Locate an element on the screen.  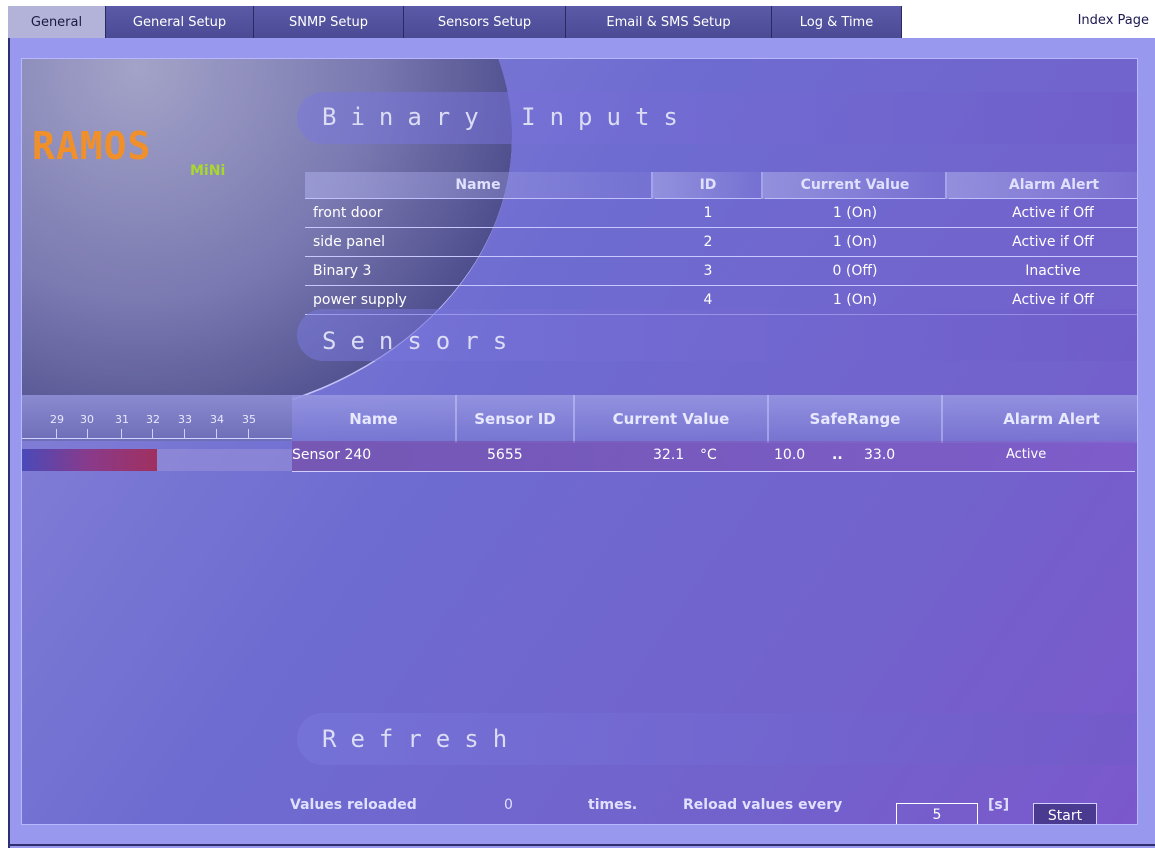
sensor-range-high: 33.0 is located at coordinates (880, 455).